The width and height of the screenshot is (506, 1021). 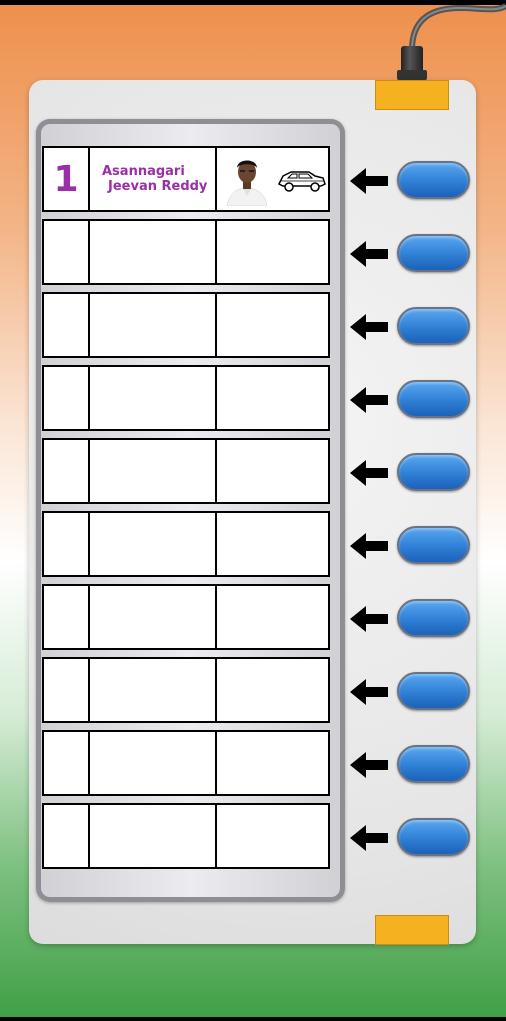 I want to click on car-icon, so click(x=301, y=181).